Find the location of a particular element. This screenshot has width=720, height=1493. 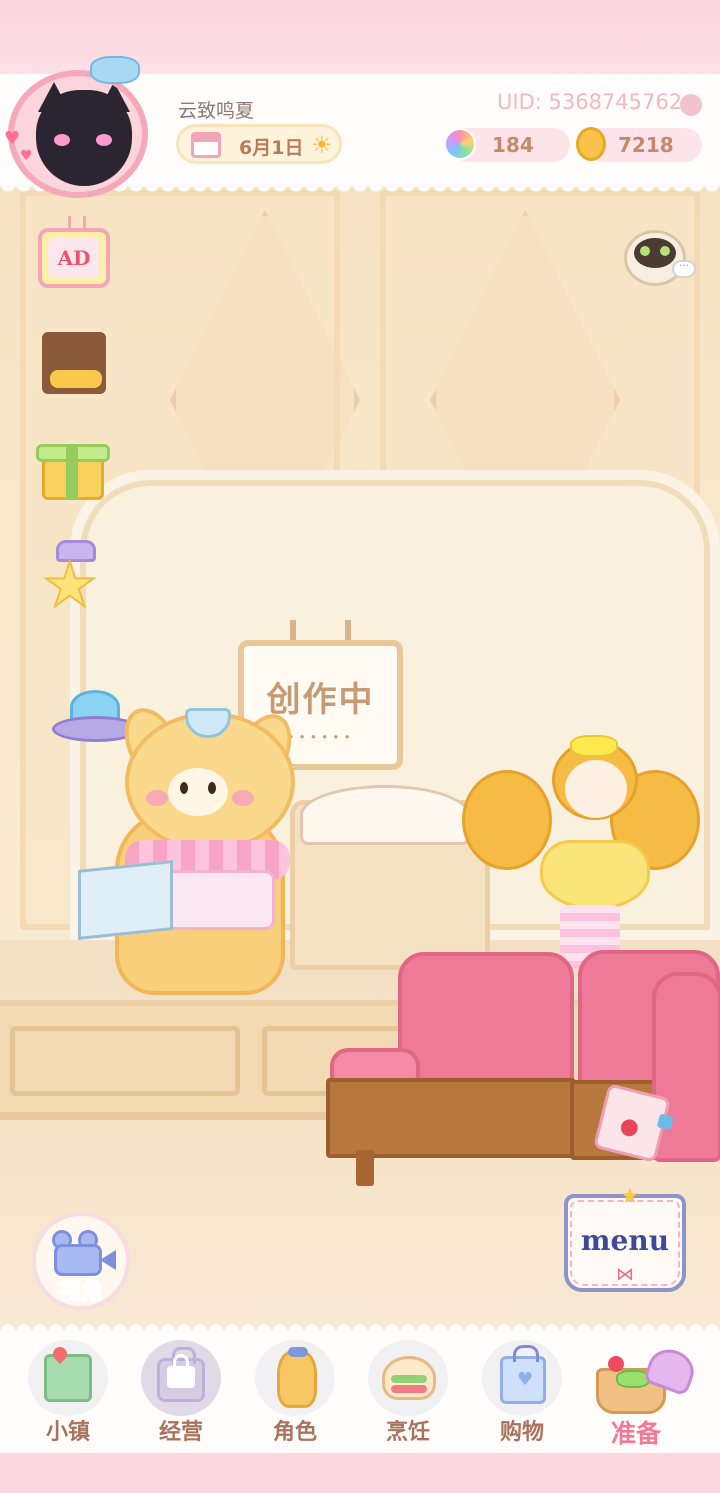

sign-text: 创作中 is located at coordinates (320, 699).